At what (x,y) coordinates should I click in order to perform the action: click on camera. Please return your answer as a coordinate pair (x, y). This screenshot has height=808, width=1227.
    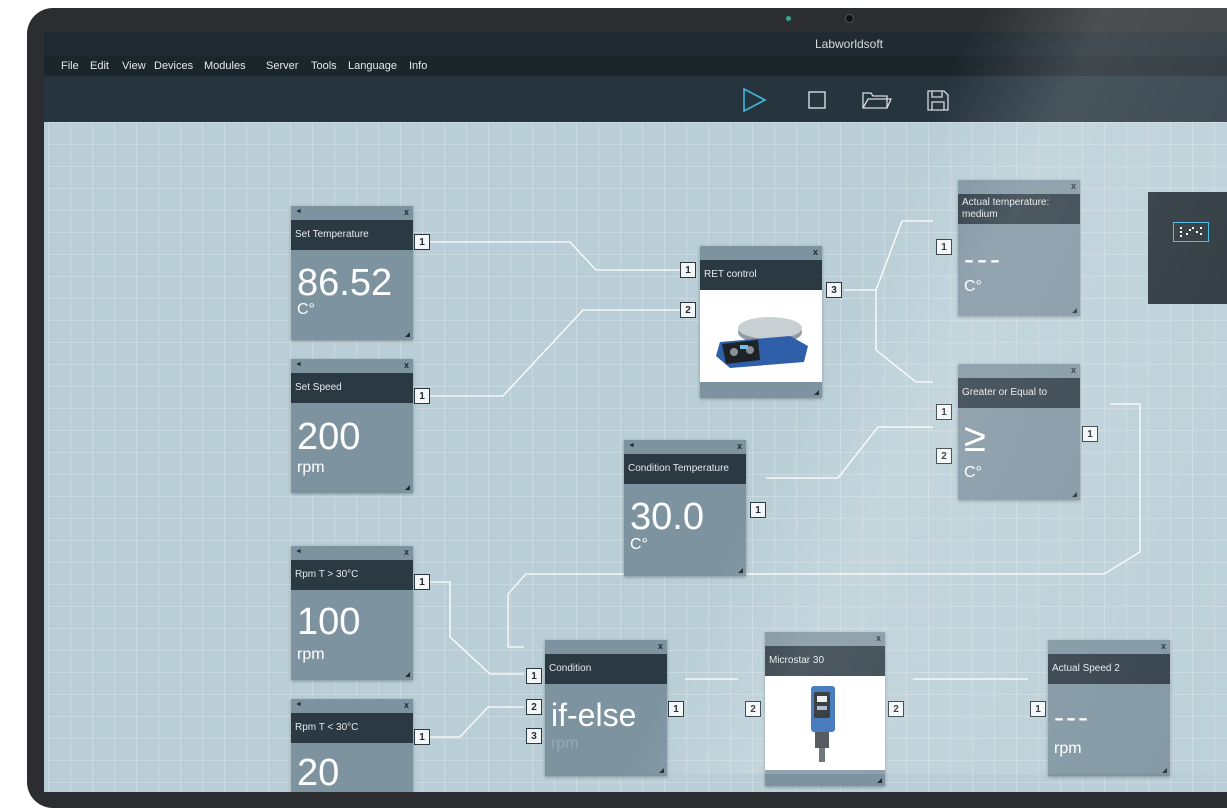
    Looking at the image, I should click on (849, 18).